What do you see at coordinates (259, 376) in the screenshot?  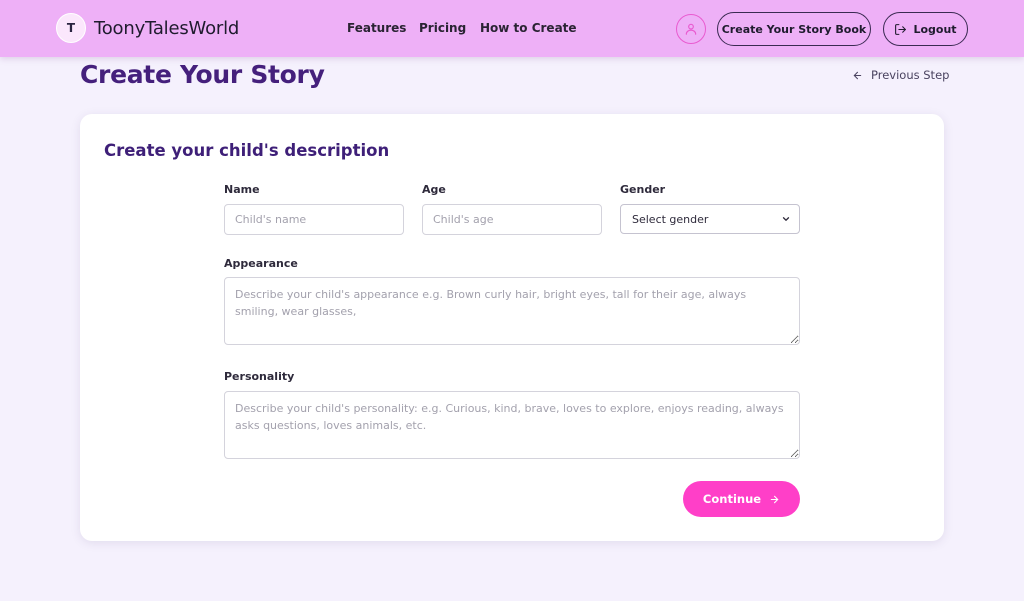 I see `personality-label: Personality` at bounding box center [259, 376].